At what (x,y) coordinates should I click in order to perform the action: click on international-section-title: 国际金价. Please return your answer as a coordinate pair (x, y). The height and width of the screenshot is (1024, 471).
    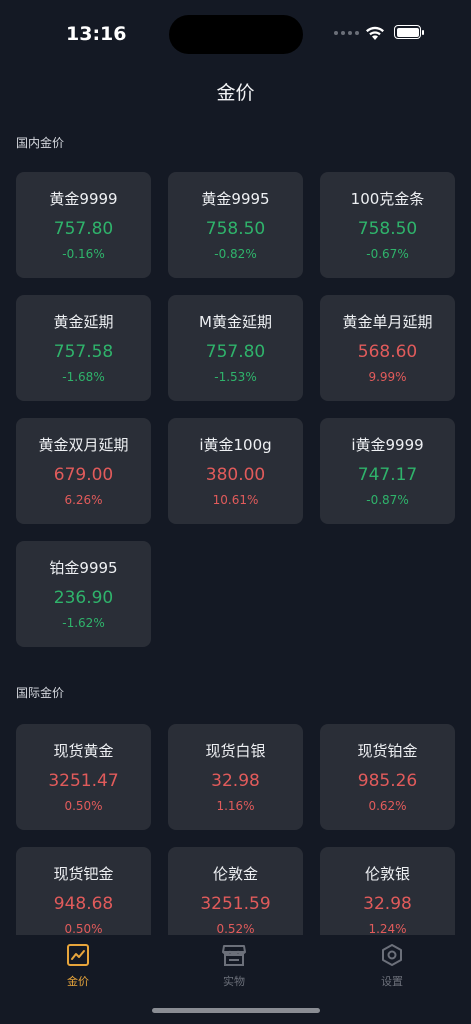
    Looking at the image, I should click on (40, 693).